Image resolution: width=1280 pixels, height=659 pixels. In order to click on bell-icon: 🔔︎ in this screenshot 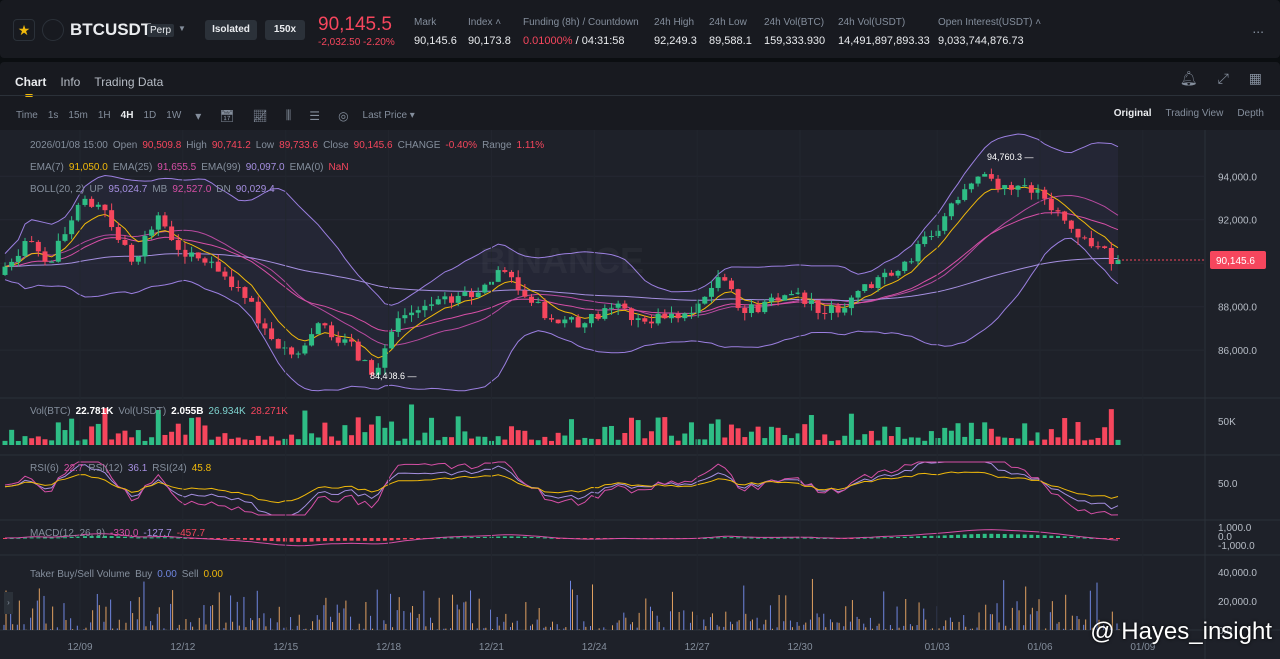, I will do `click(1189, 78)`.